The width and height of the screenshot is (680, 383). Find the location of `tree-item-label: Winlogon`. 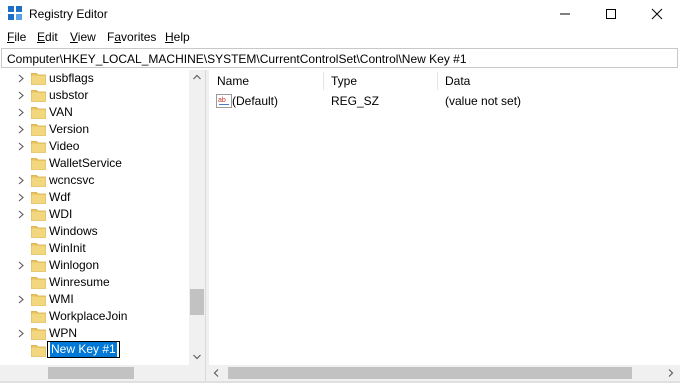

tree-item-label: Winlogon is located at coordinates (74, 265).